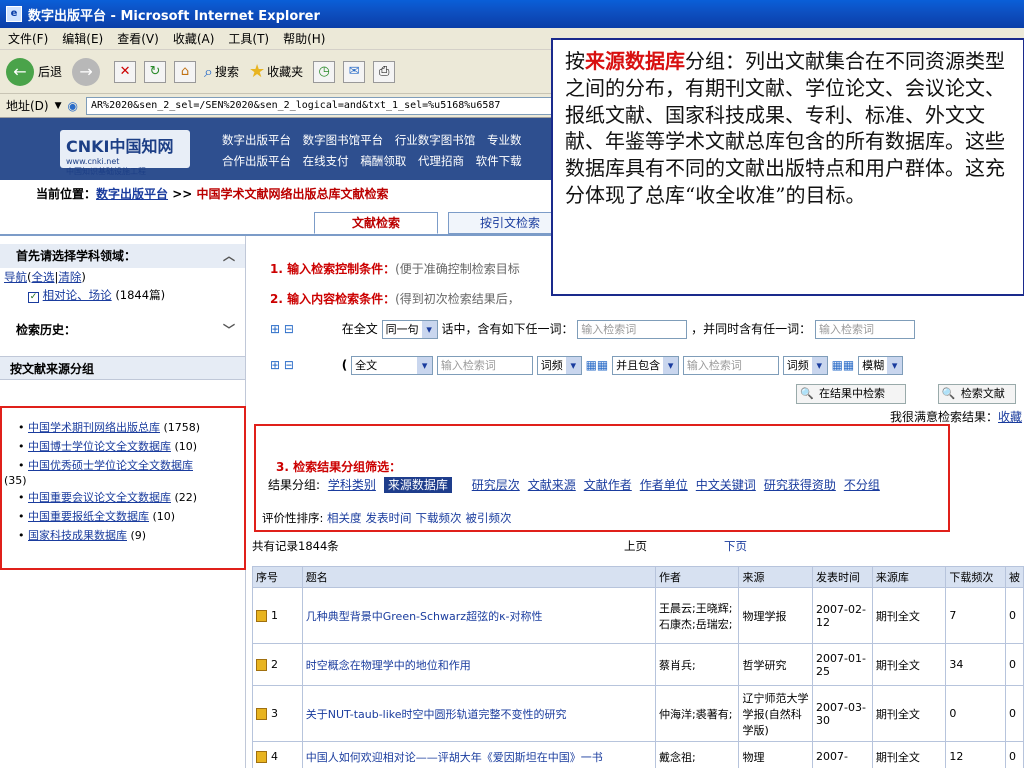  Describe the element at coordinates (632, 329) in the screenshot. I see `keyword-input-1: 输入检索词` at that location.